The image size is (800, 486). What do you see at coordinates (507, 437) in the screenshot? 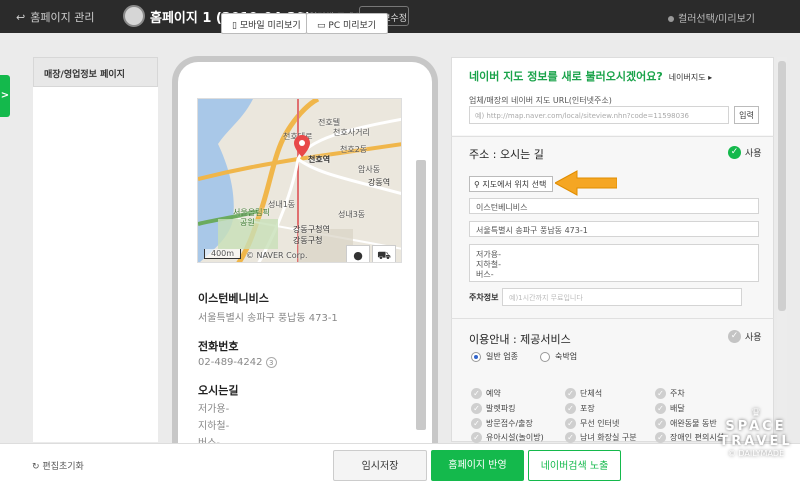
I see `service-checkbox: ✓ 유아시설(놀이방)` at bounding box center [507, 437].